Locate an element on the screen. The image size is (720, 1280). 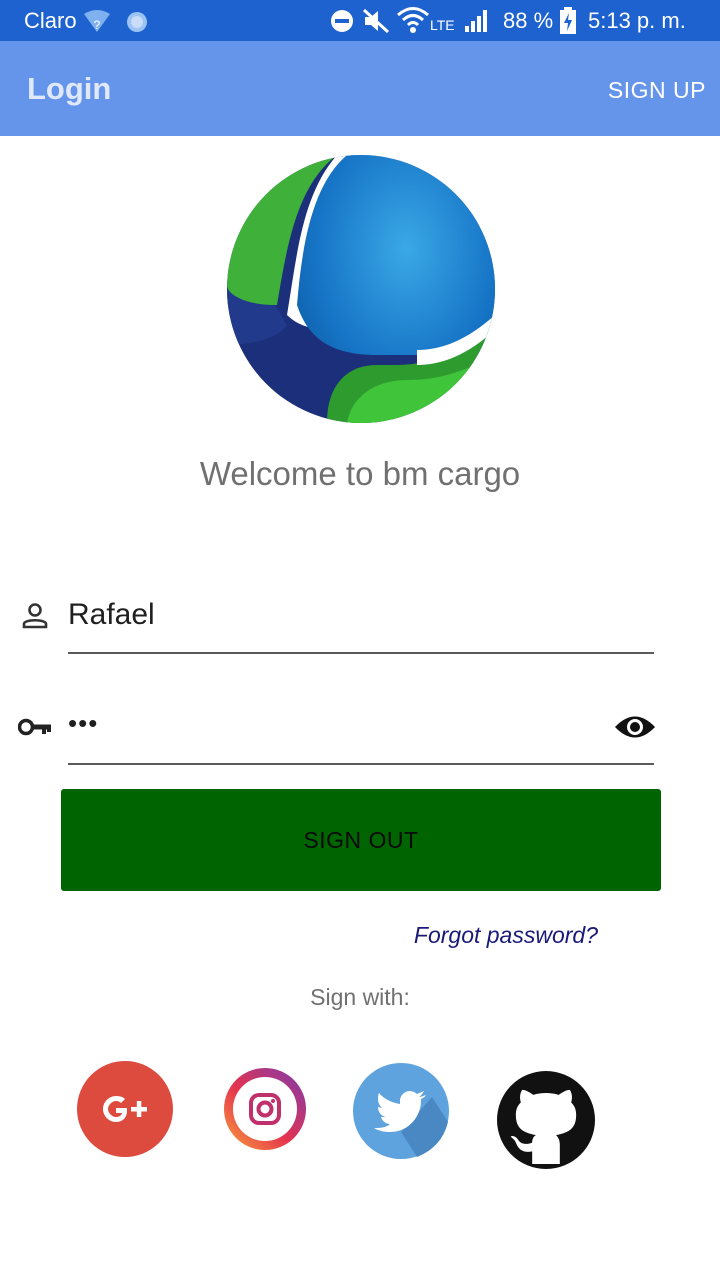
wifi-unknown-icon: ? is located at coordinates (97, 21).